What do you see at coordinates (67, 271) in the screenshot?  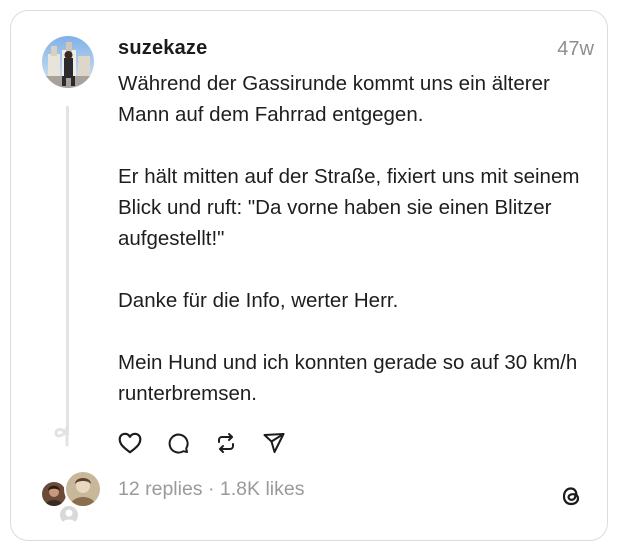 I see `thread-line` at bounding box center [67, 271].